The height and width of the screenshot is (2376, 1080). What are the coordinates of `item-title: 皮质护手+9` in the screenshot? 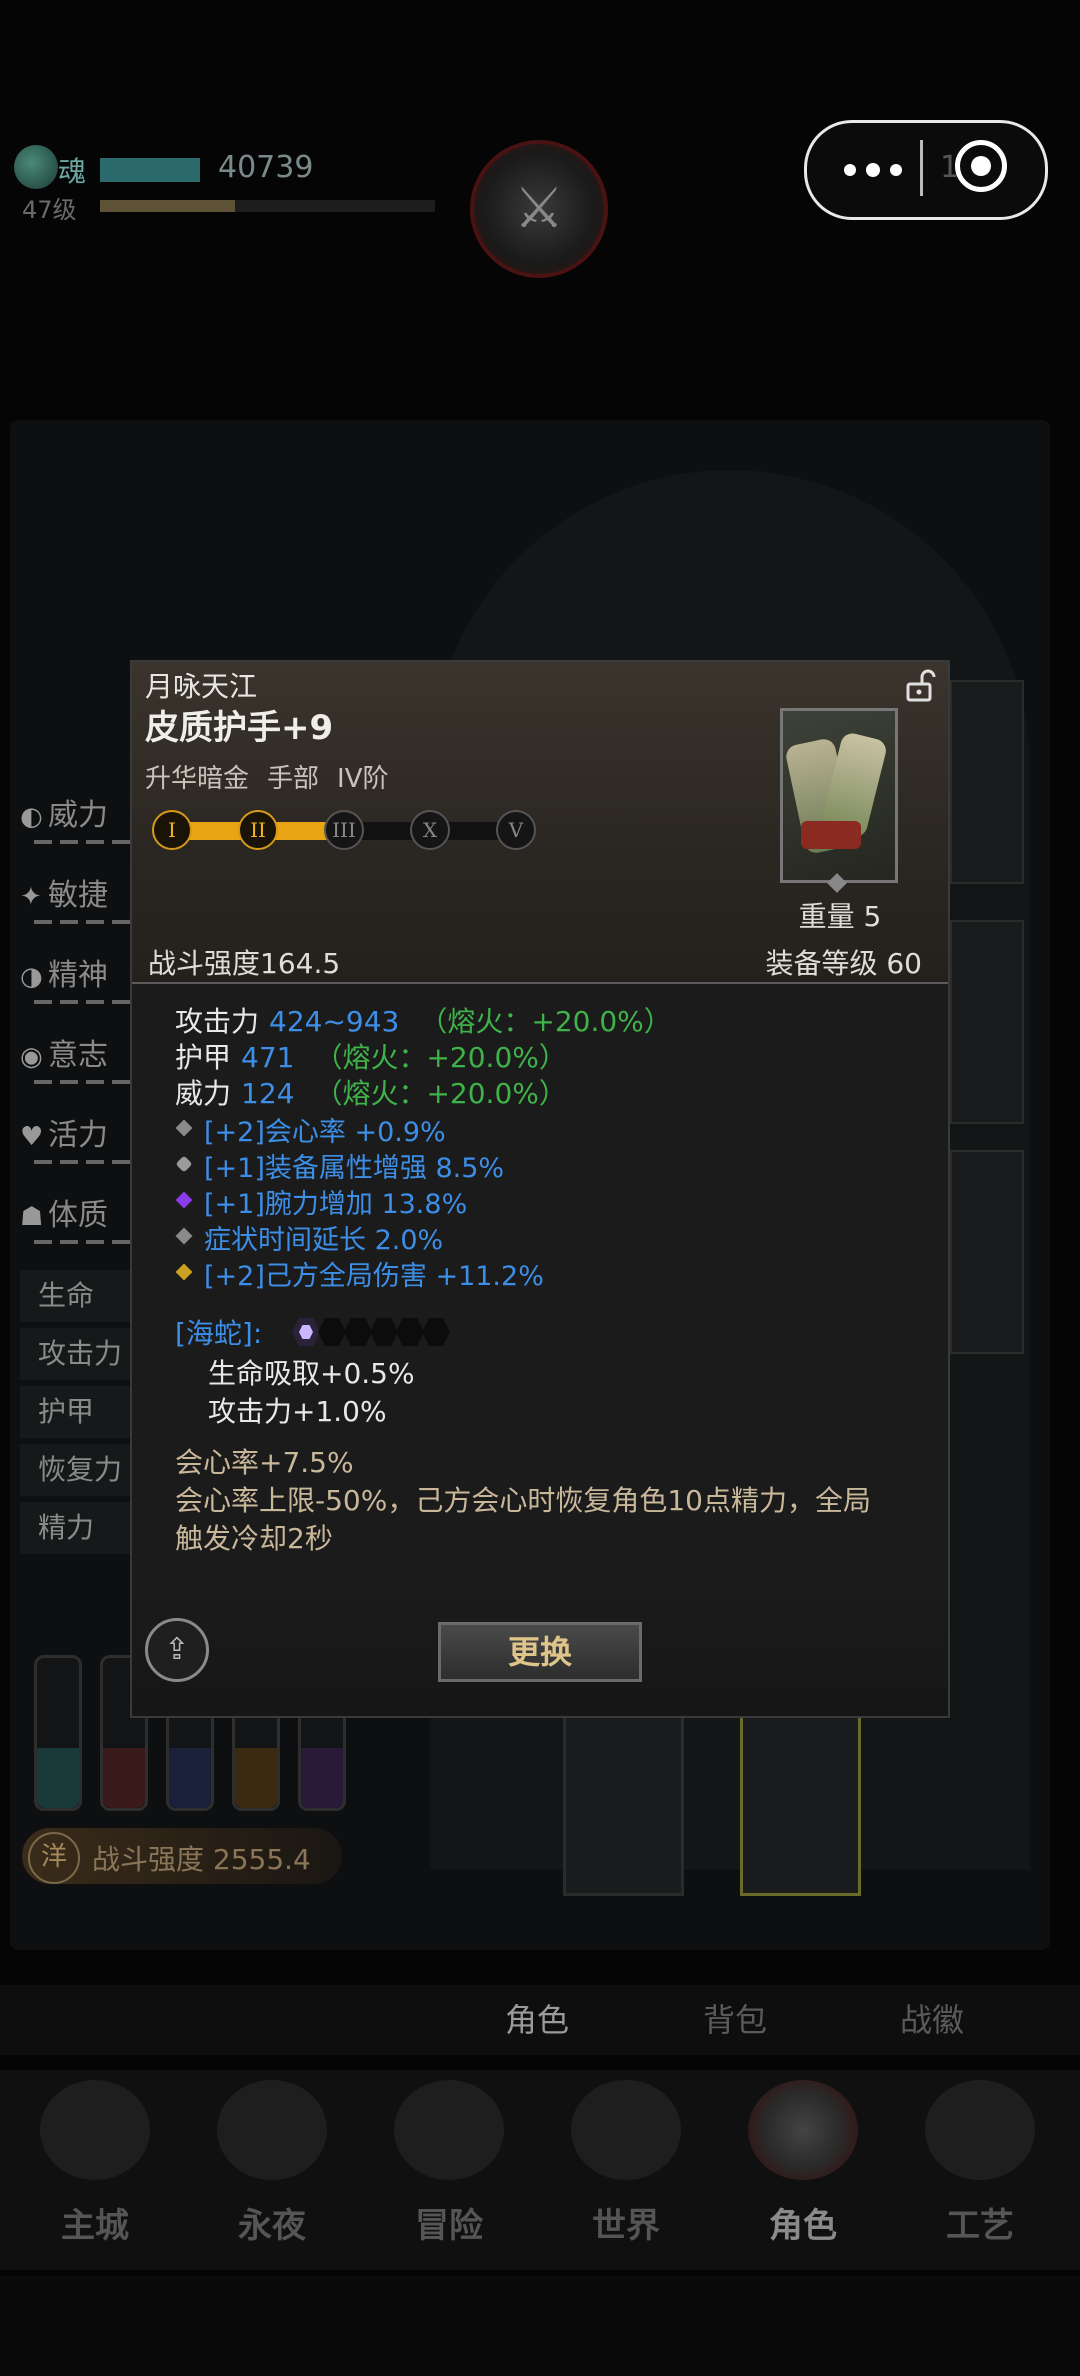 It's located at (239, 728).